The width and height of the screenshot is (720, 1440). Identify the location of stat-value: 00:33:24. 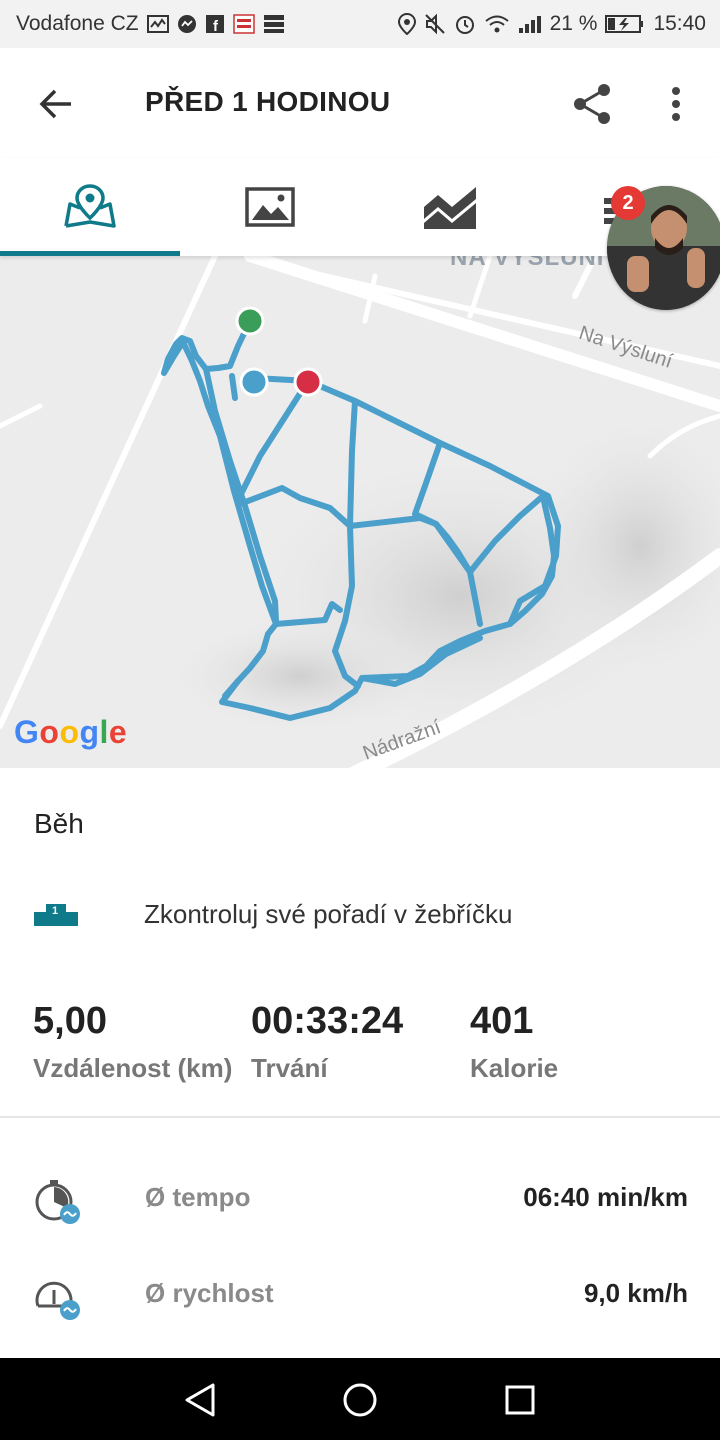
(327, 1021).